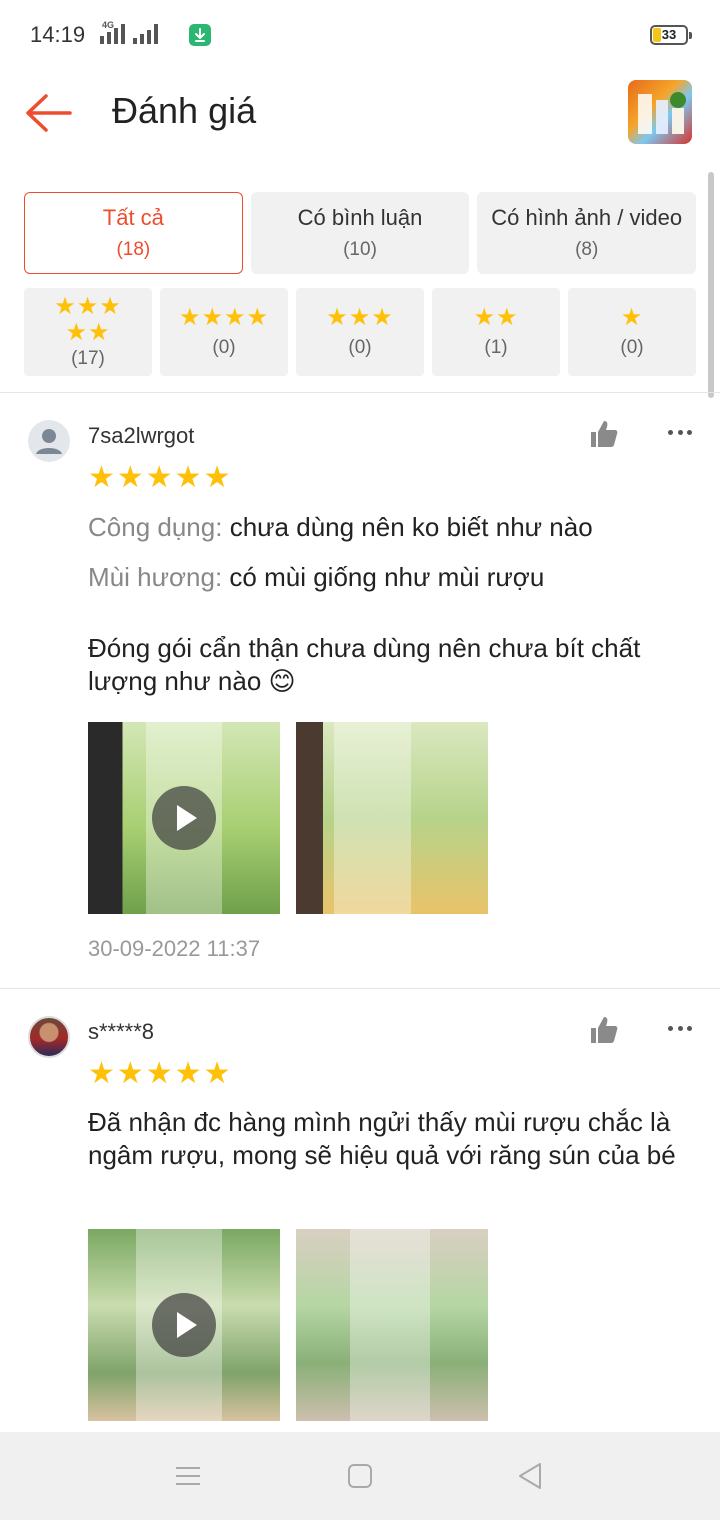 The height and width of the screenshot is (1520, 720). I want to click on star-icon: ★★★★, so click(224, 317).